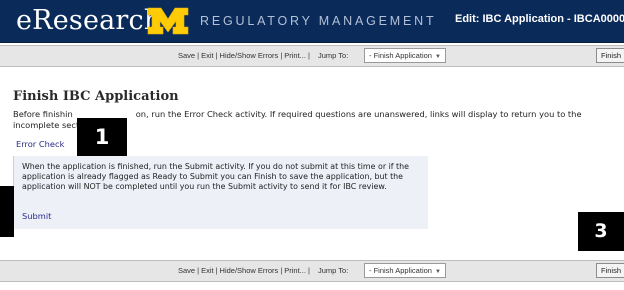 Image resolution: width=624 pixels, height=290 pixels. Describe the element at coordinates (43, 114) in the screenshot. I see `intro-text-start: Before finishin` at that location.